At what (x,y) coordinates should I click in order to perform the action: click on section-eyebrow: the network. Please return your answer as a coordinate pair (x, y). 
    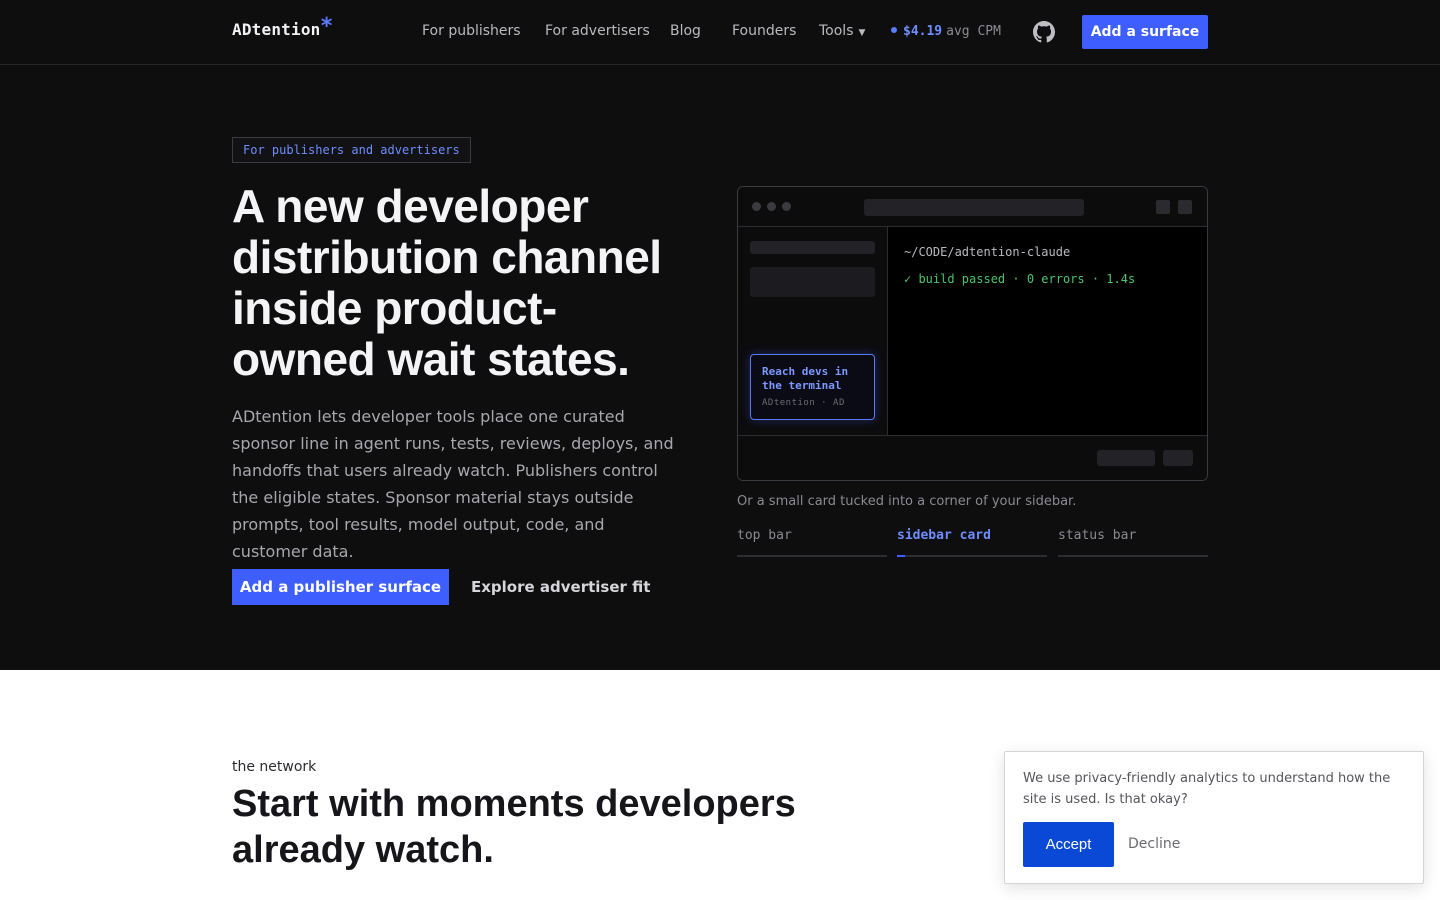
    Looking at the image, I should click on (274, 767).